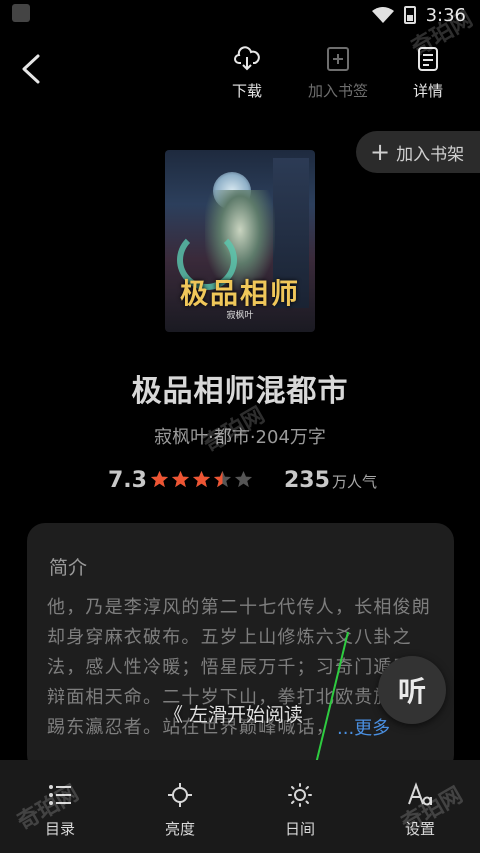  I want to click on add-bookmark-button: 加入书签, so click(338, 73).